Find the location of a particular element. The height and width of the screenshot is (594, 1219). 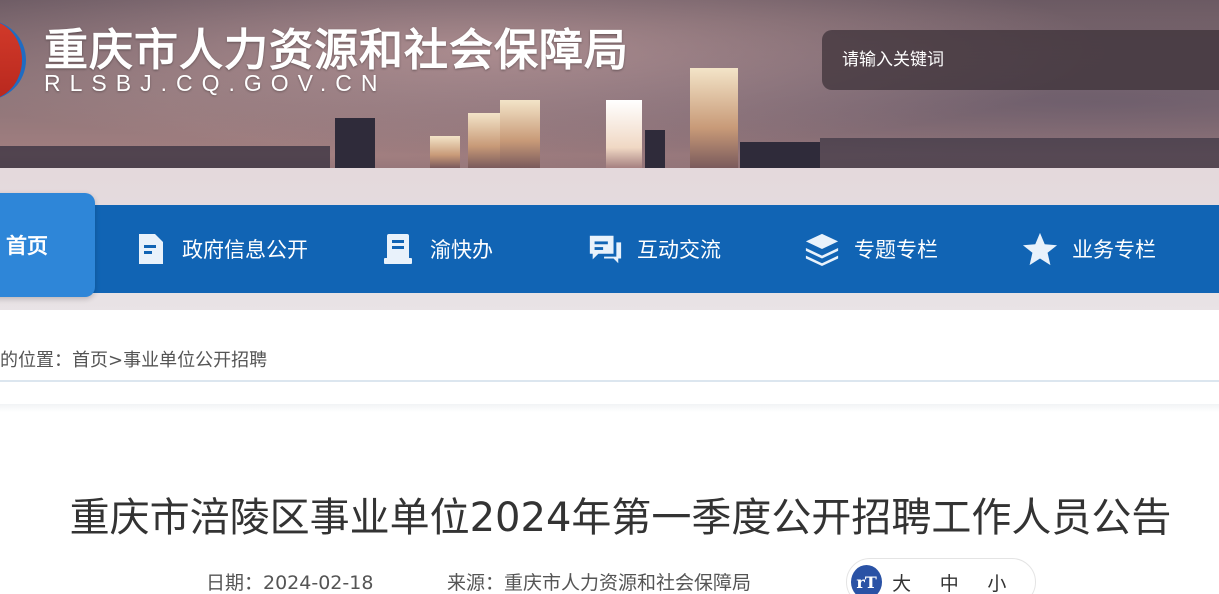

nav-item-yukuaiban: 渝快办 is located at coordinates (436, 249).